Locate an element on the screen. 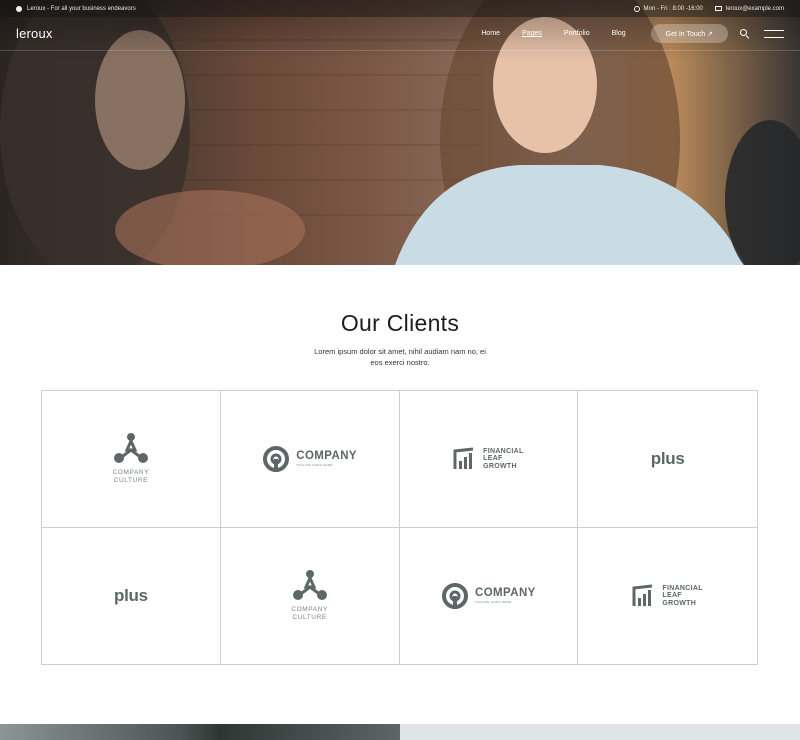 This screenshot has height=740, width=800. site-logo: leroux is located at coordinates (34, 33).